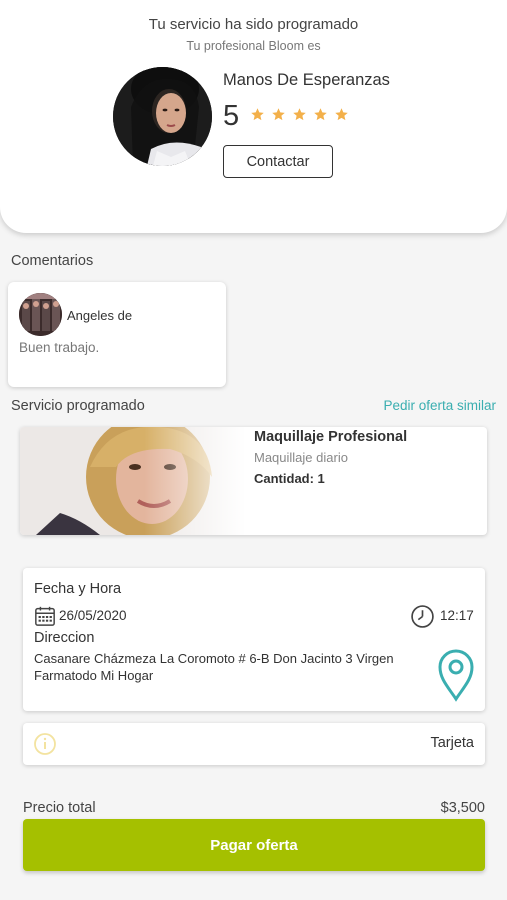 The image size is (507, 900). I want to click on service-quantity: Cantidad: 1, so click(289, 478).